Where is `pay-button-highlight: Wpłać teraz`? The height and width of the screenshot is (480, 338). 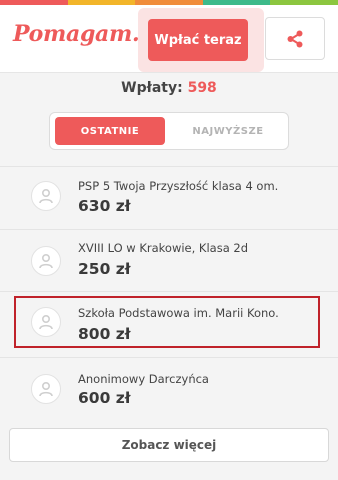 pay-button-highlight: Wpłać teraz is located at coordinates (201, 40).